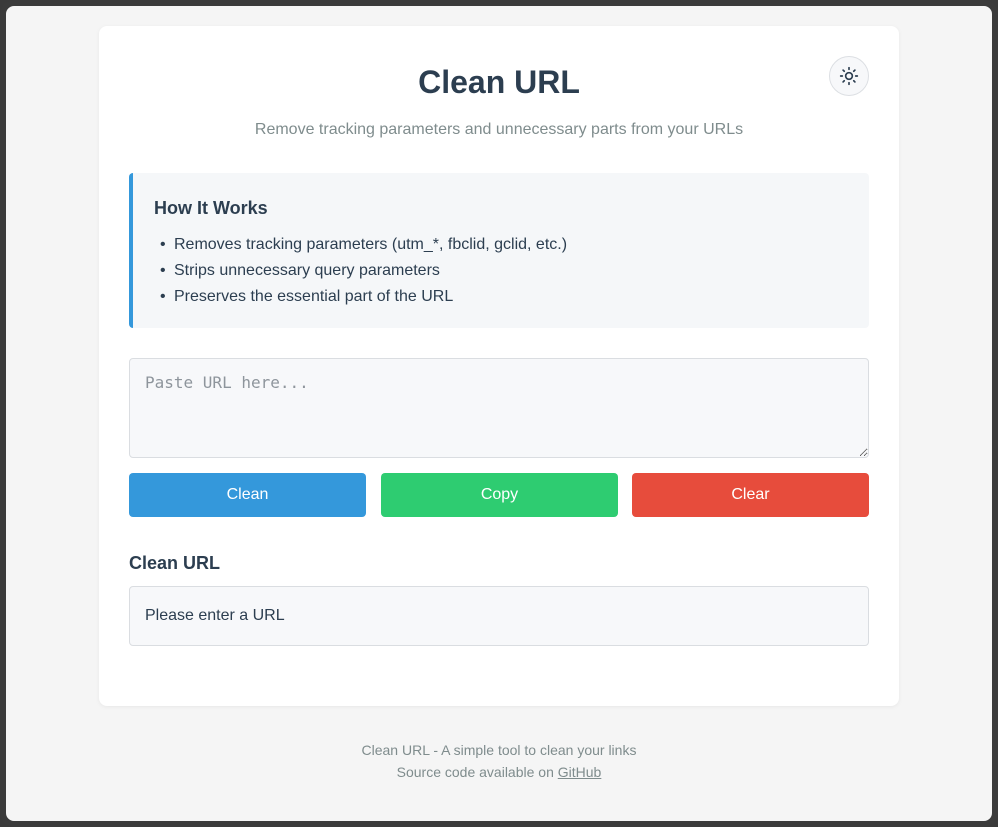  I want to click on footer-source-line: Source code available on GitHub, so click(499, 772).